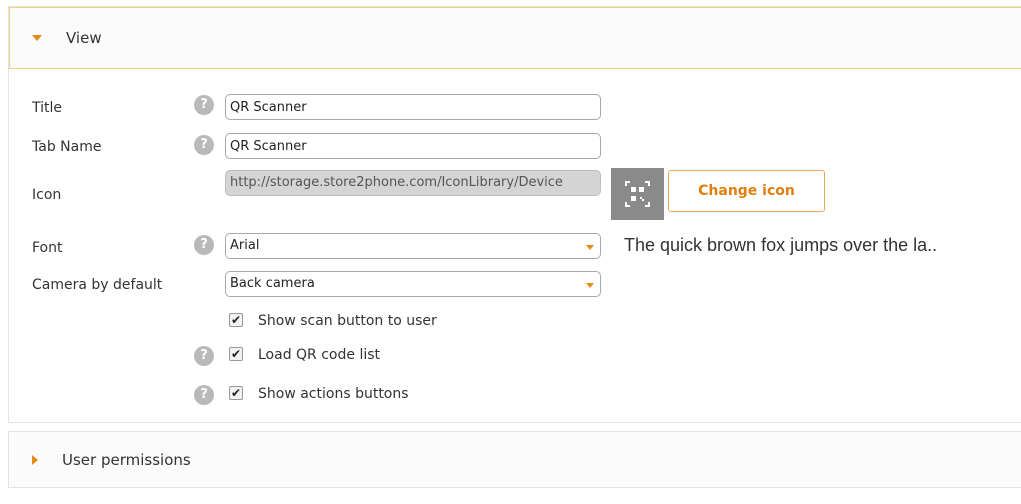 The width and height of the screenshot is (1021, 504). What do you see at coordinates (272, 283) in the screenshot?
I see `camera-select-value: Back camera` at bounding box center [272, 283].